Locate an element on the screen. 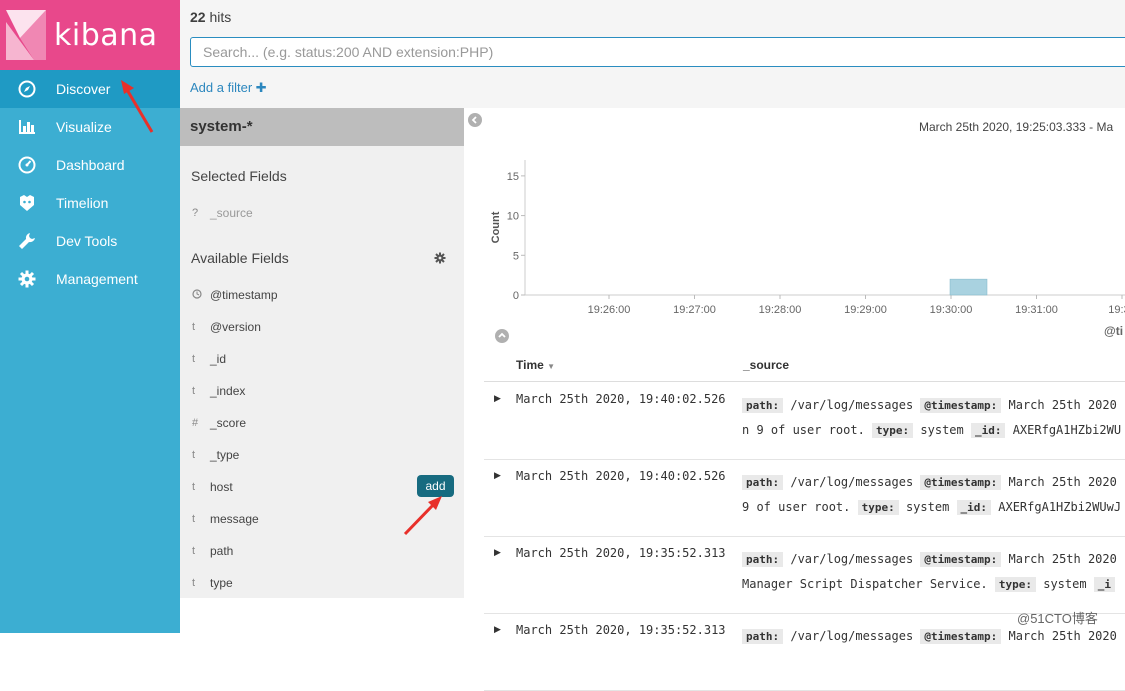  timelion-icon is located at coordinates (27, 203).